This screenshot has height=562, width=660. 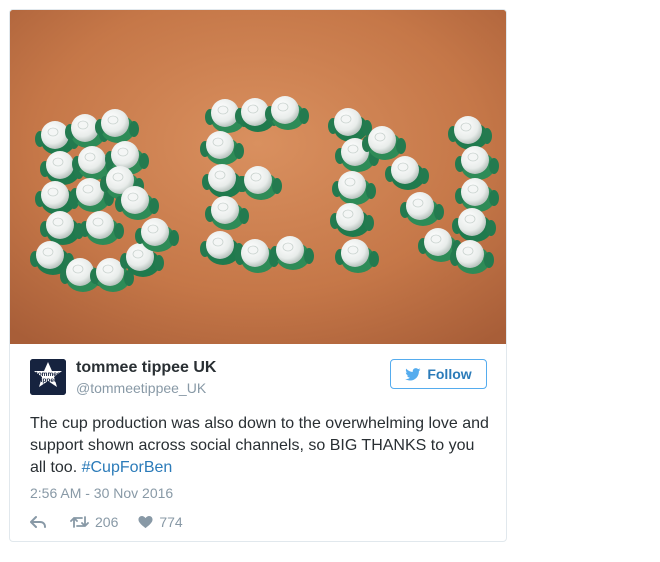 What do you see at coordinates (79, 522) in the screenshot?
I see `retweet-icon` at bounding box center [79, 522].